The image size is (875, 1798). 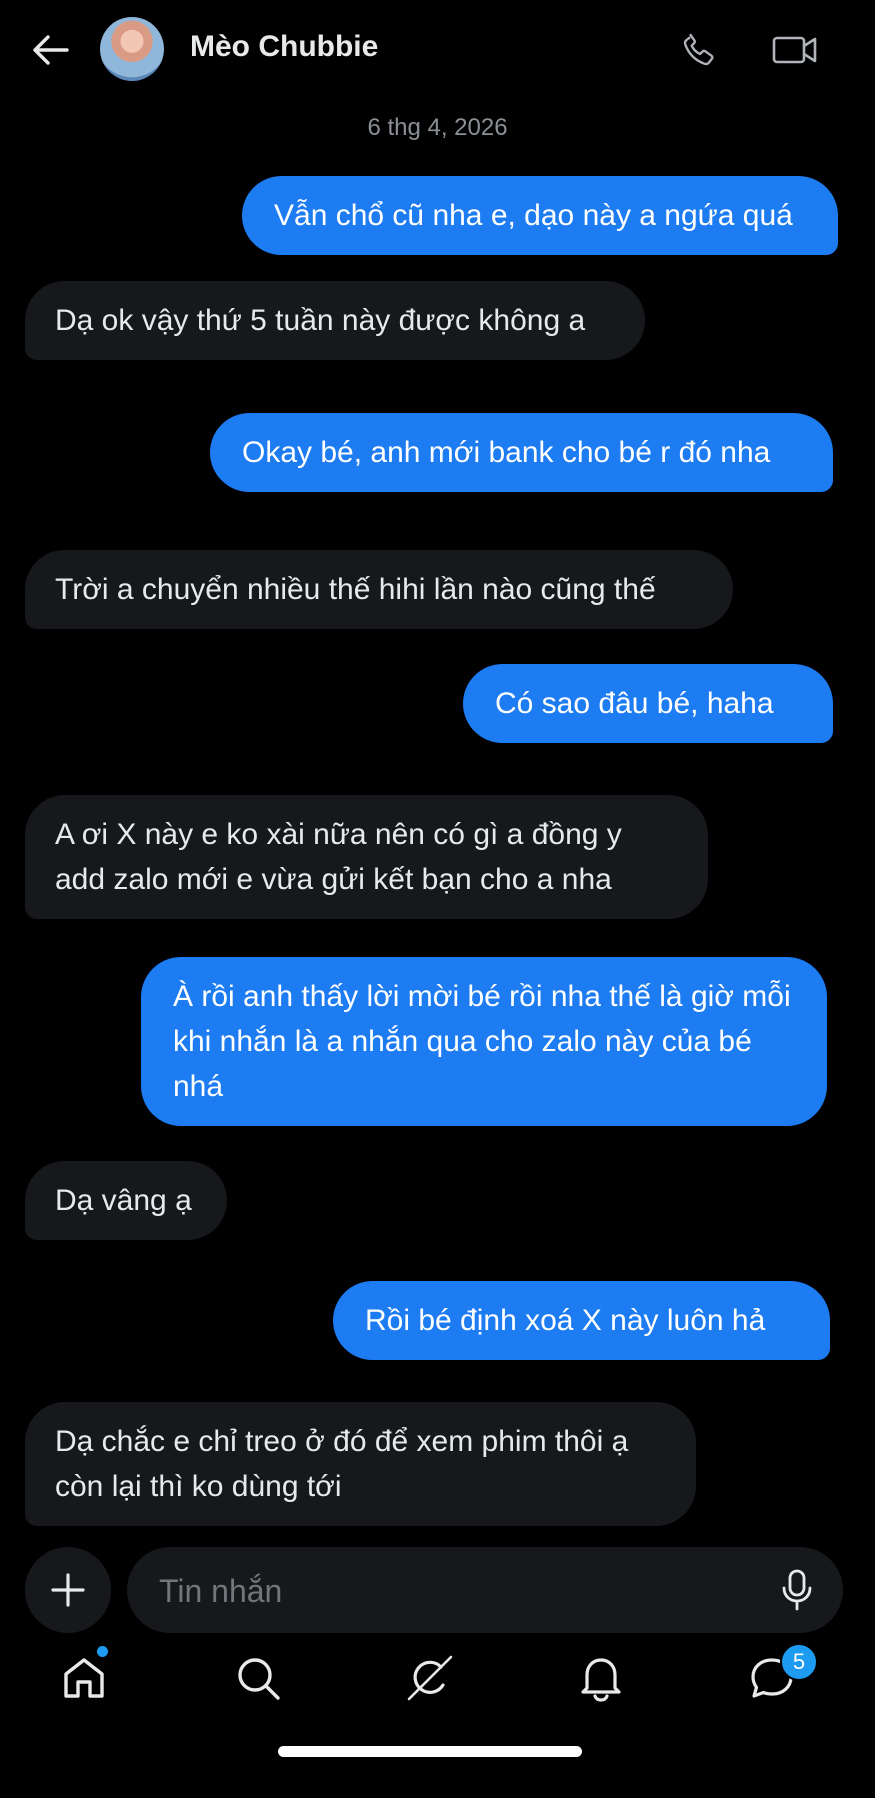 I want to click on received-message: Dạ ok vậy thứ 5 tuần này được không a, so click(x=335, y=320).